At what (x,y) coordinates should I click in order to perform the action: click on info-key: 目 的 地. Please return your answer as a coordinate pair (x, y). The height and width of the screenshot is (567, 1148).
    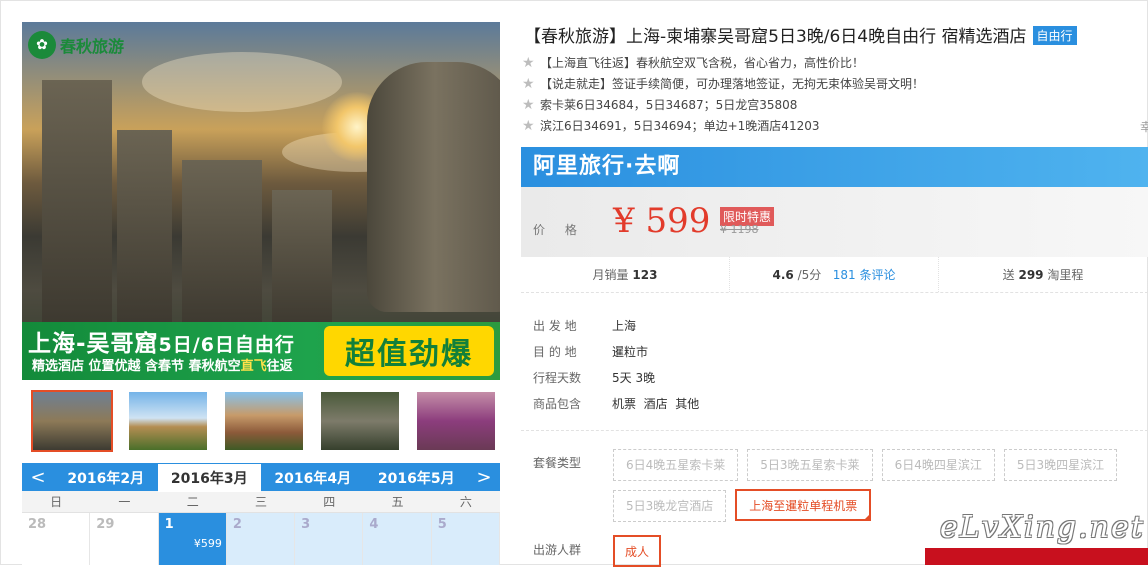
    Looking at the image, I should click on (555, 351).